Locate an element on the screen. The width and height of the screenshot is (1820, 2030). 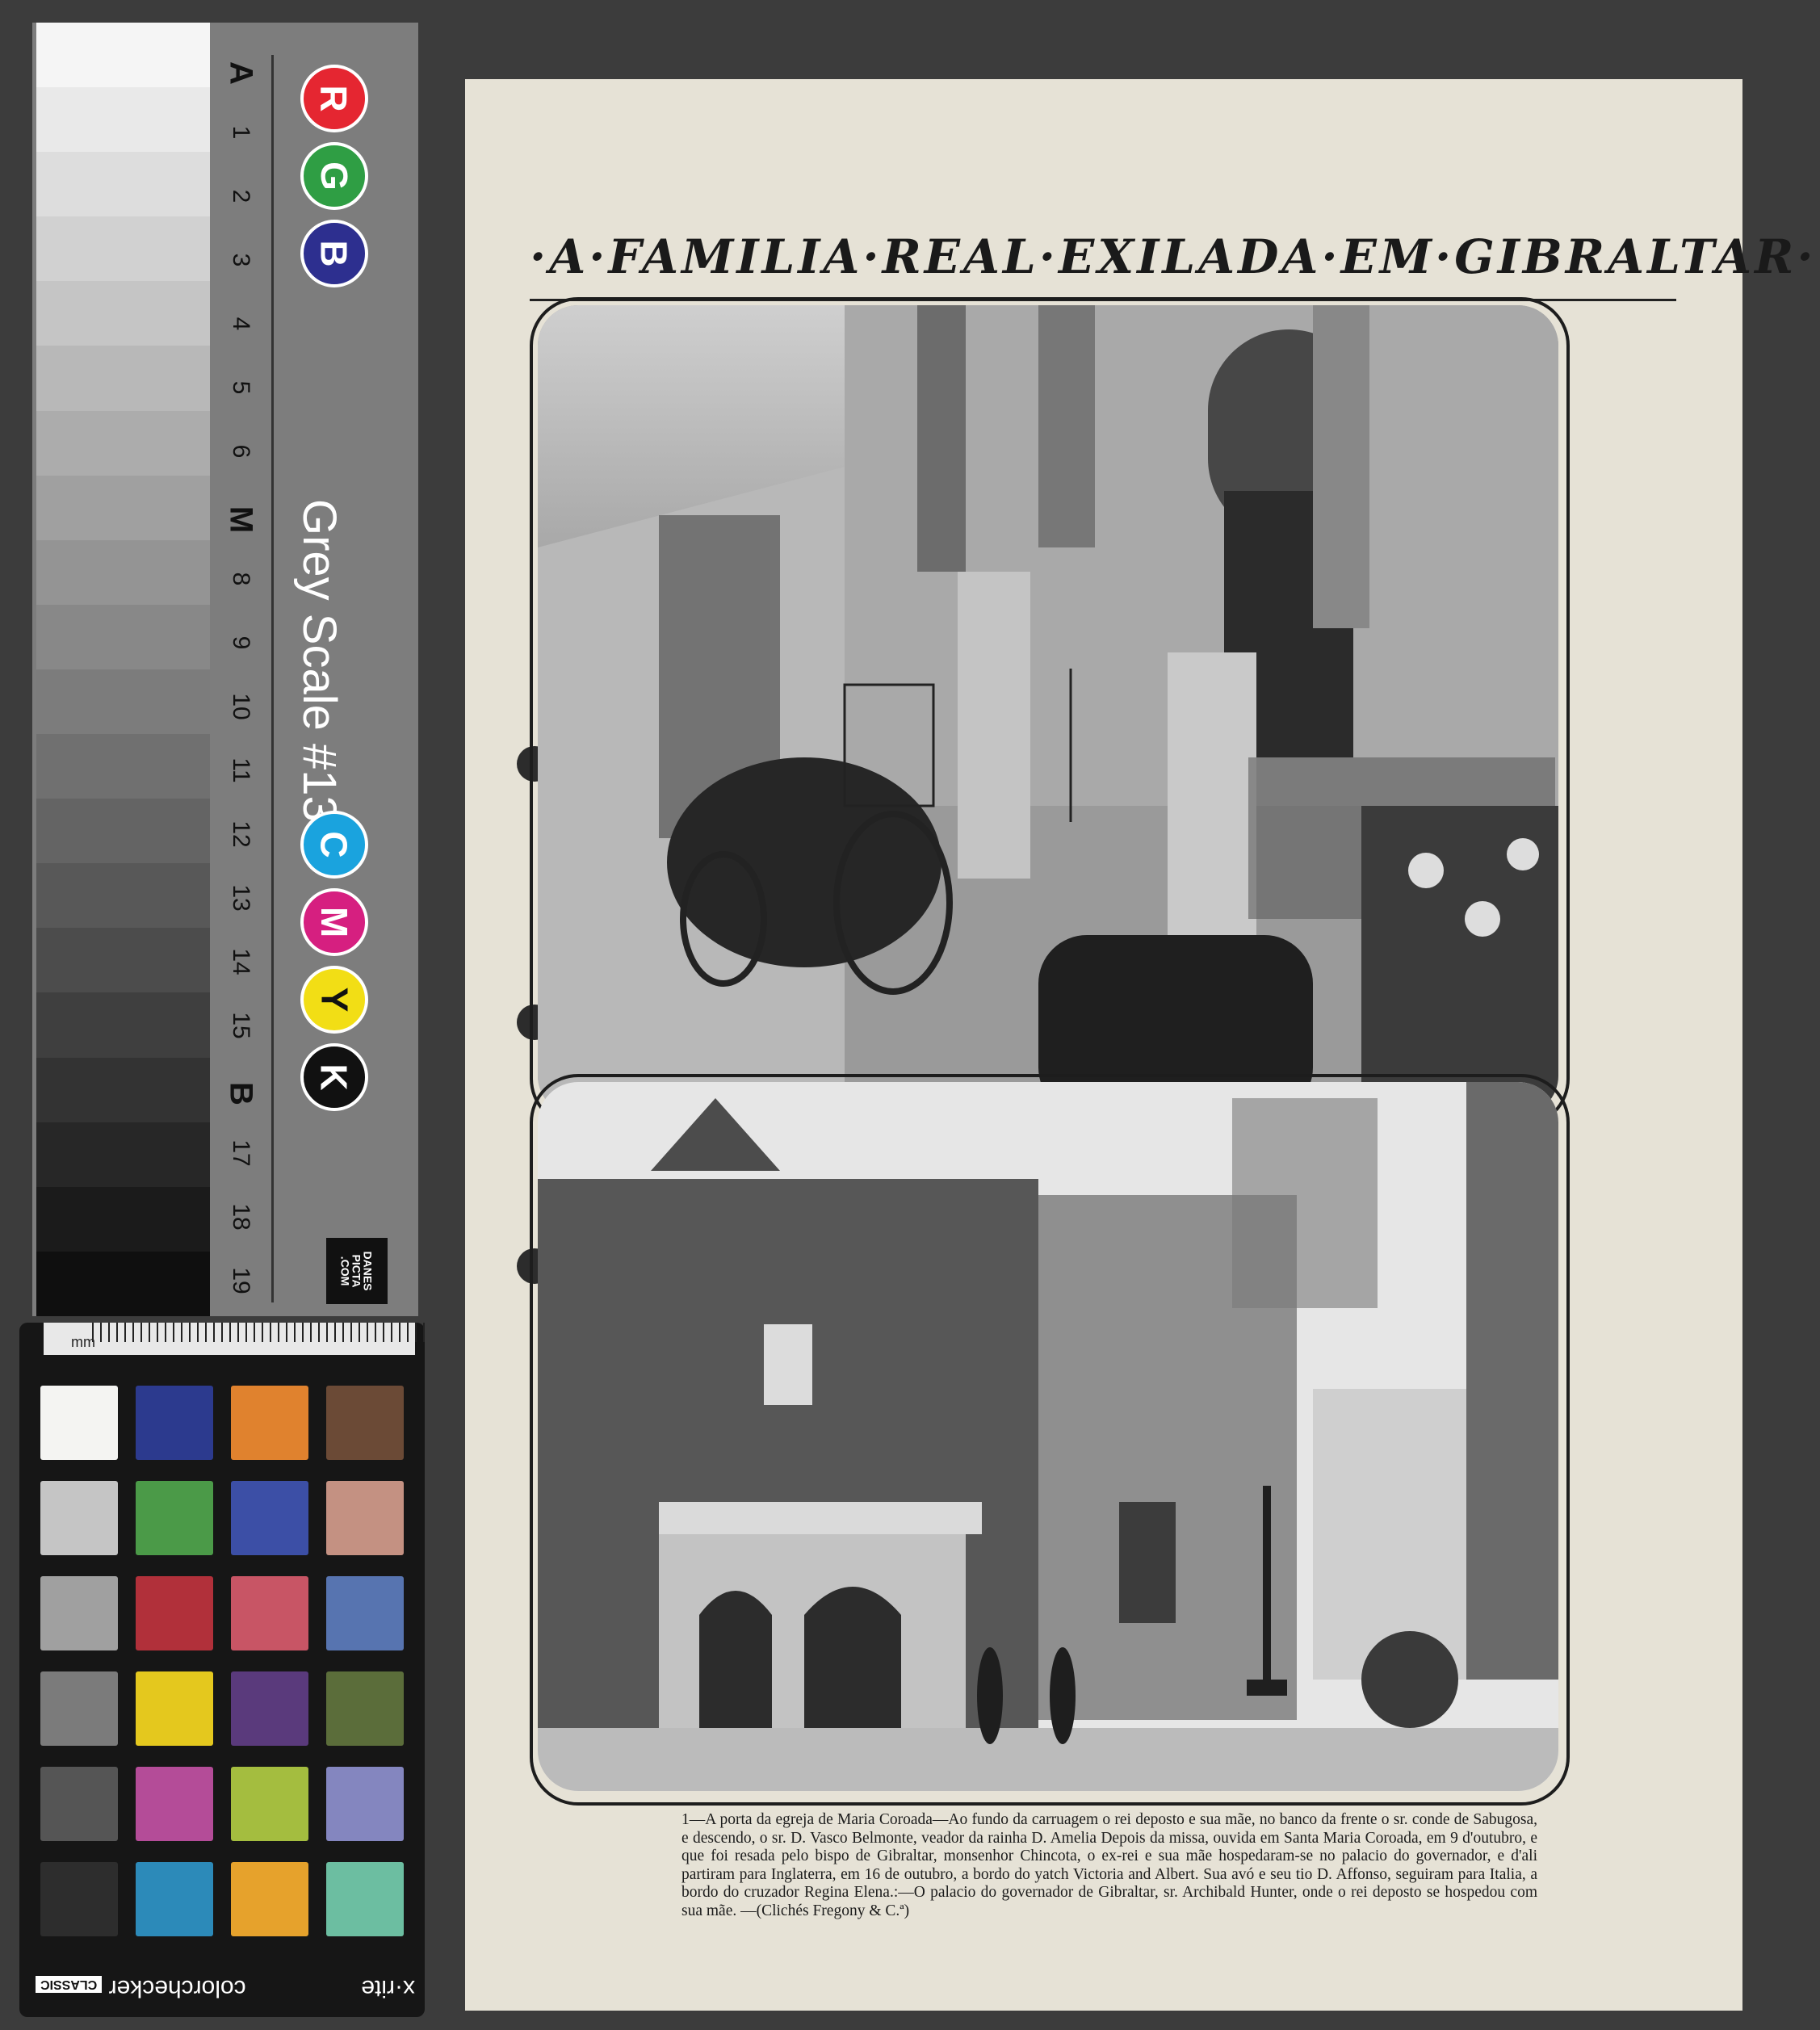
classic-badge: CLASSIC is located at coordinates (69, 1984).